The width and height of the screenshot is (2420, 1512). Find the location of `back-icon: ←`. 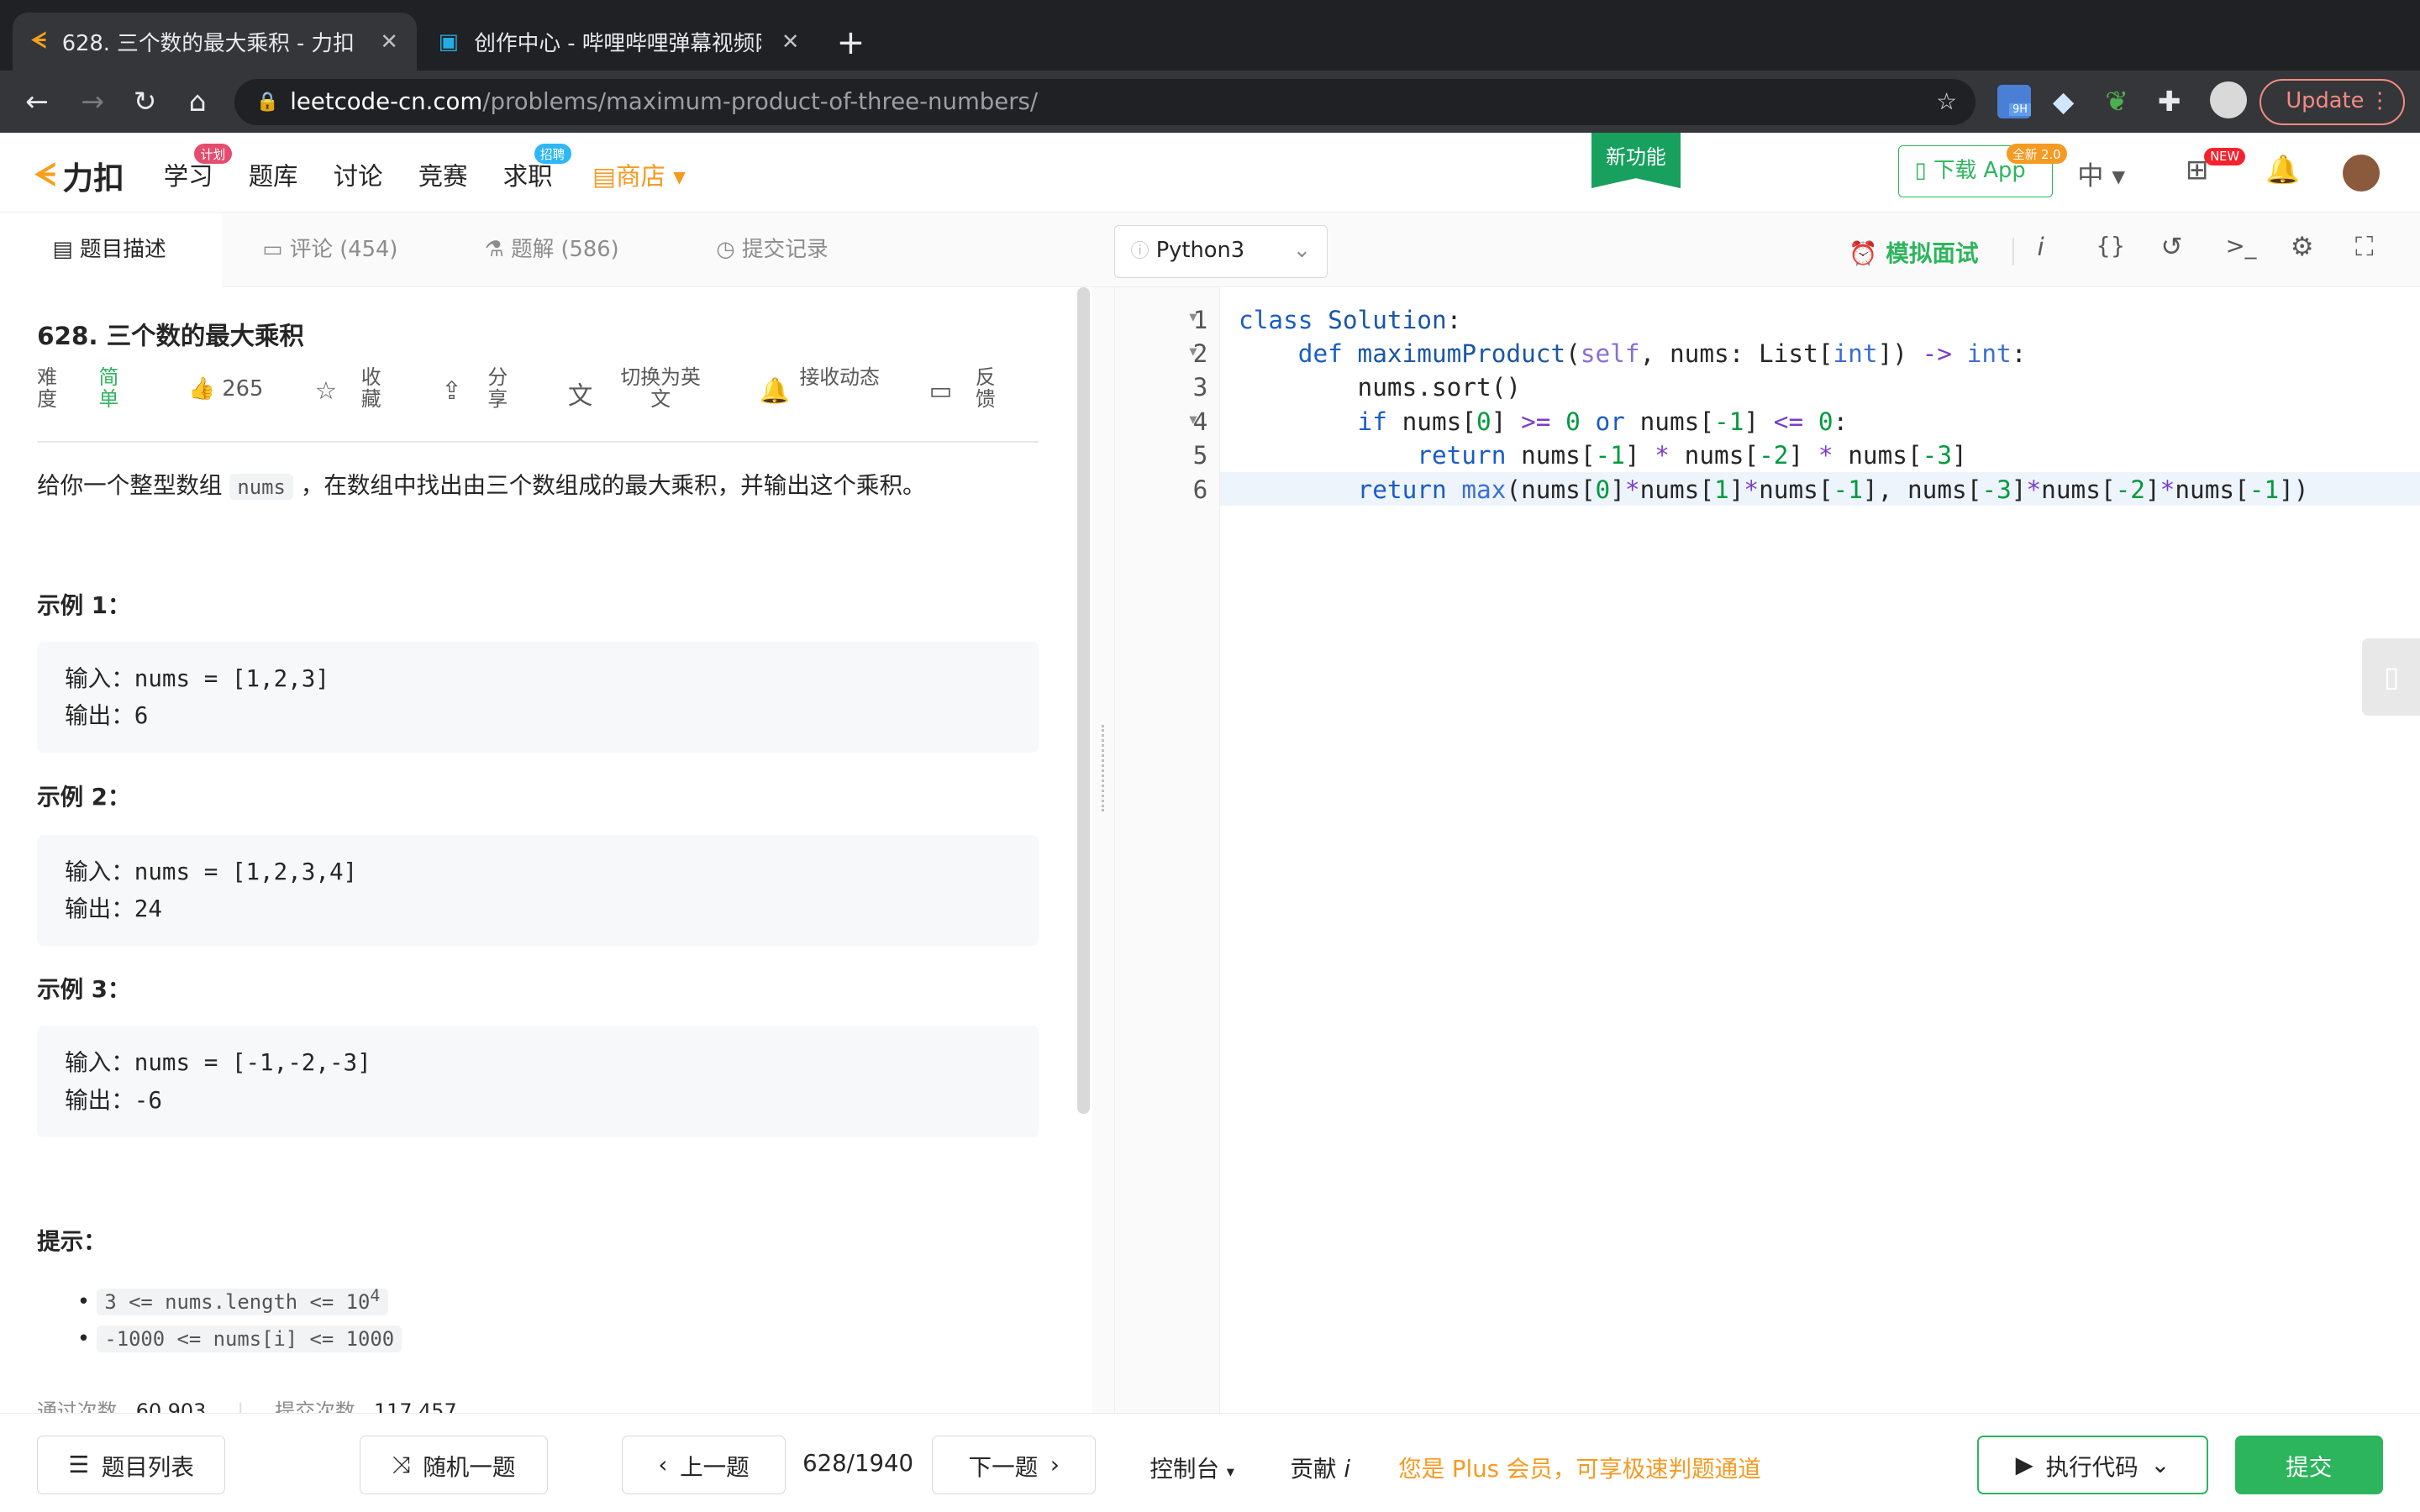

back-icon: ← is located at coordinates (36, 101).